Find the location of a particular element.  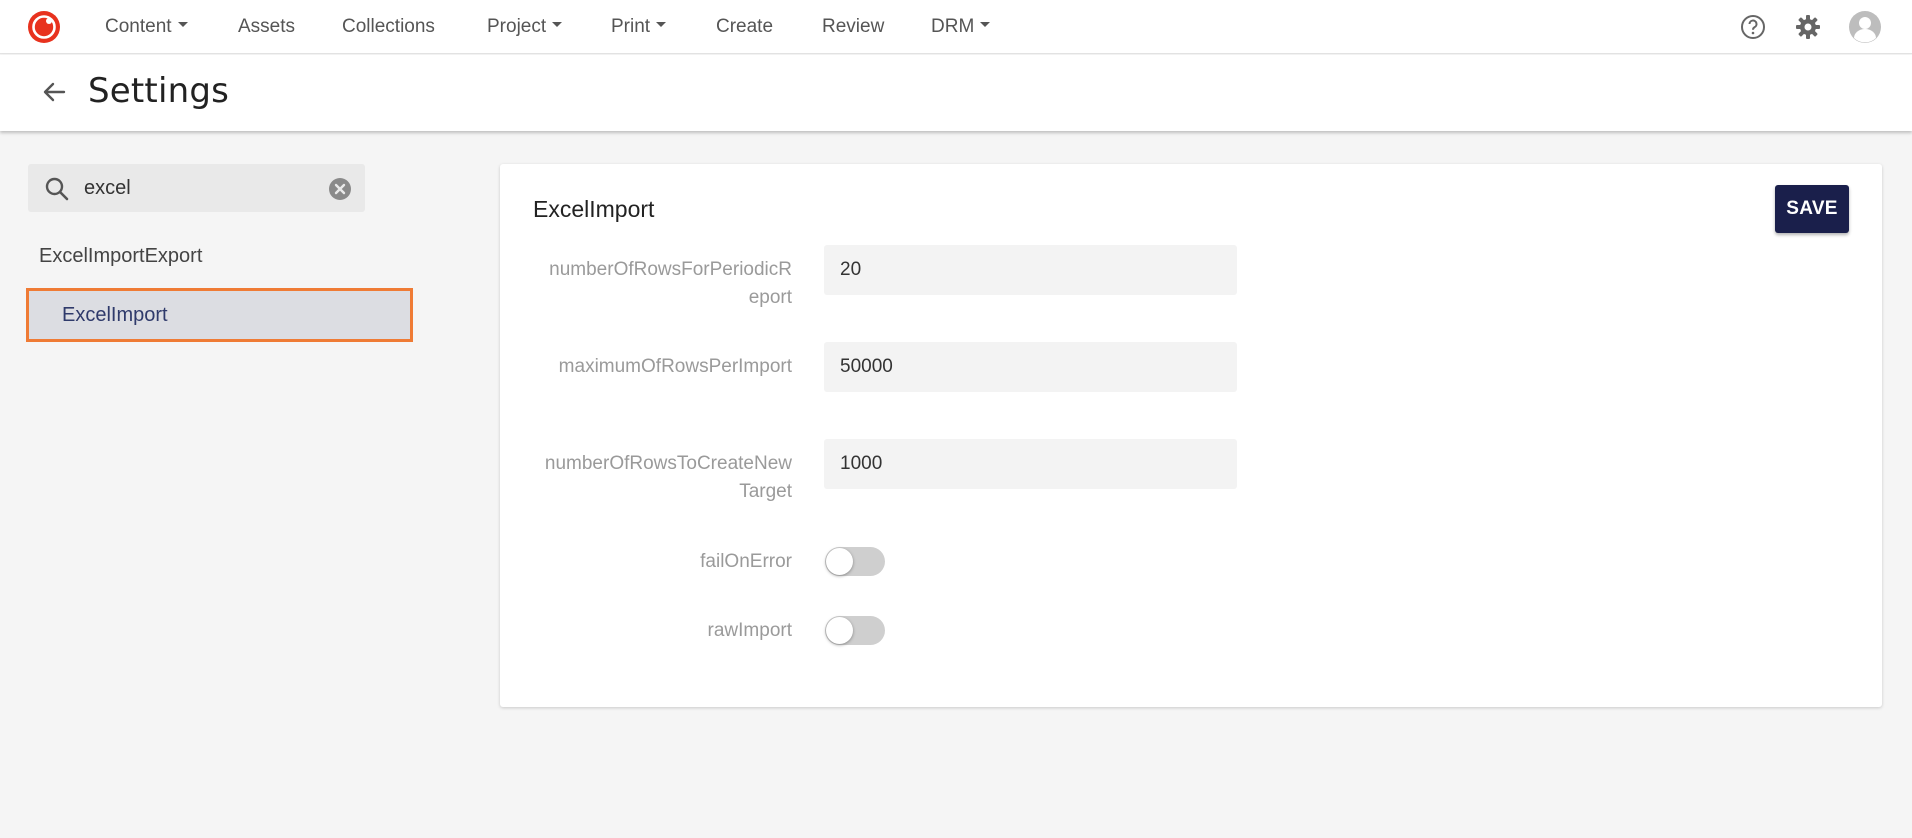

nav-content: Content is located at coordinates (146, 27).